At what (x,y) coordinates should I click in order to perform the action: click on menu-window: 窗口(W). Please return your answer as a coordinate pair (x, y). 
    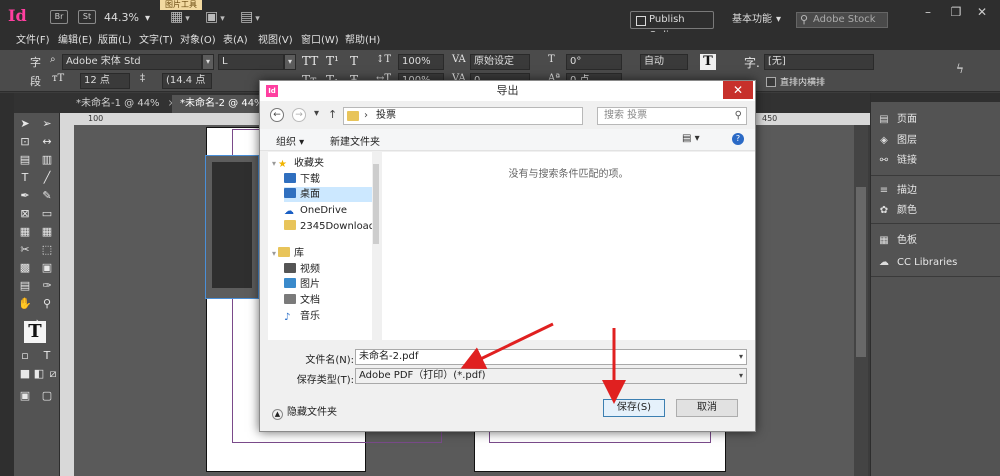
    Looking at the image, I should click on (320, 41).